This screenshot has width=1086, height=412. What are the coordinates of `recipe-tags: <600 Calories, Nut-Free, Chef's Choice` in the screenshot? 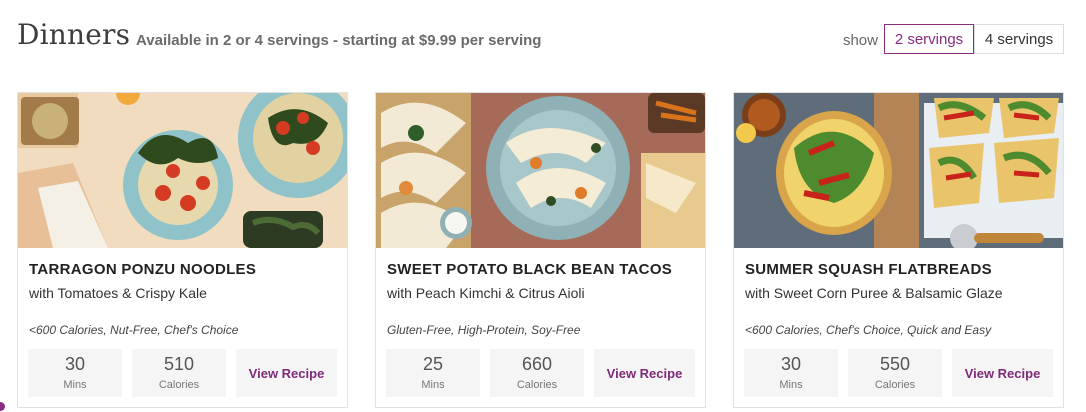 It's located at (134, 330).